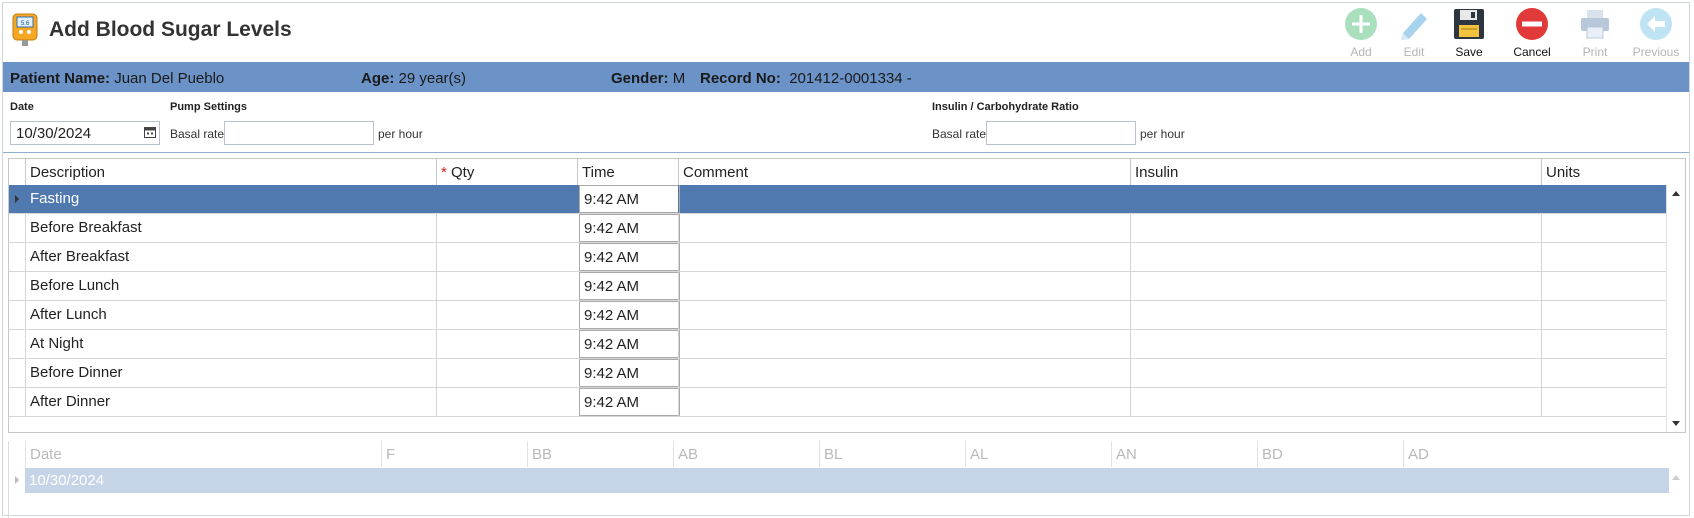  What do you see at coordinates (236, 172) in the screenshot?
I see `col-description: Description` at bounding box center [236, 172].